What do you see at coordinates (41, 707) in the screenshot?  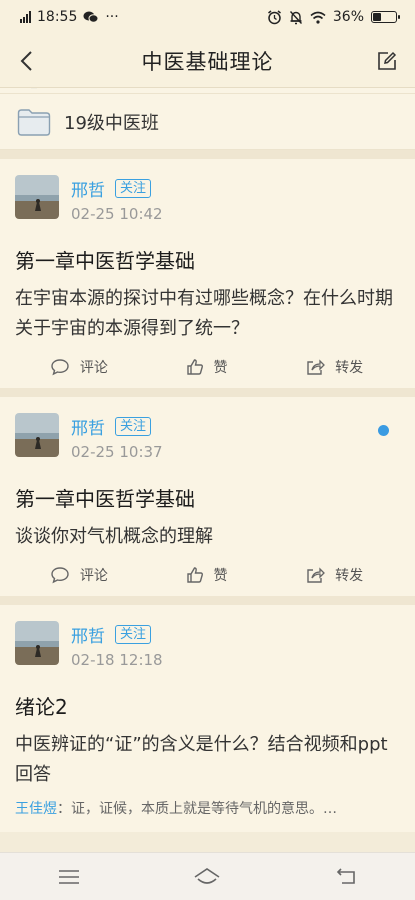 I see `post-title: 绪论2` at bounding box center [41, 707].